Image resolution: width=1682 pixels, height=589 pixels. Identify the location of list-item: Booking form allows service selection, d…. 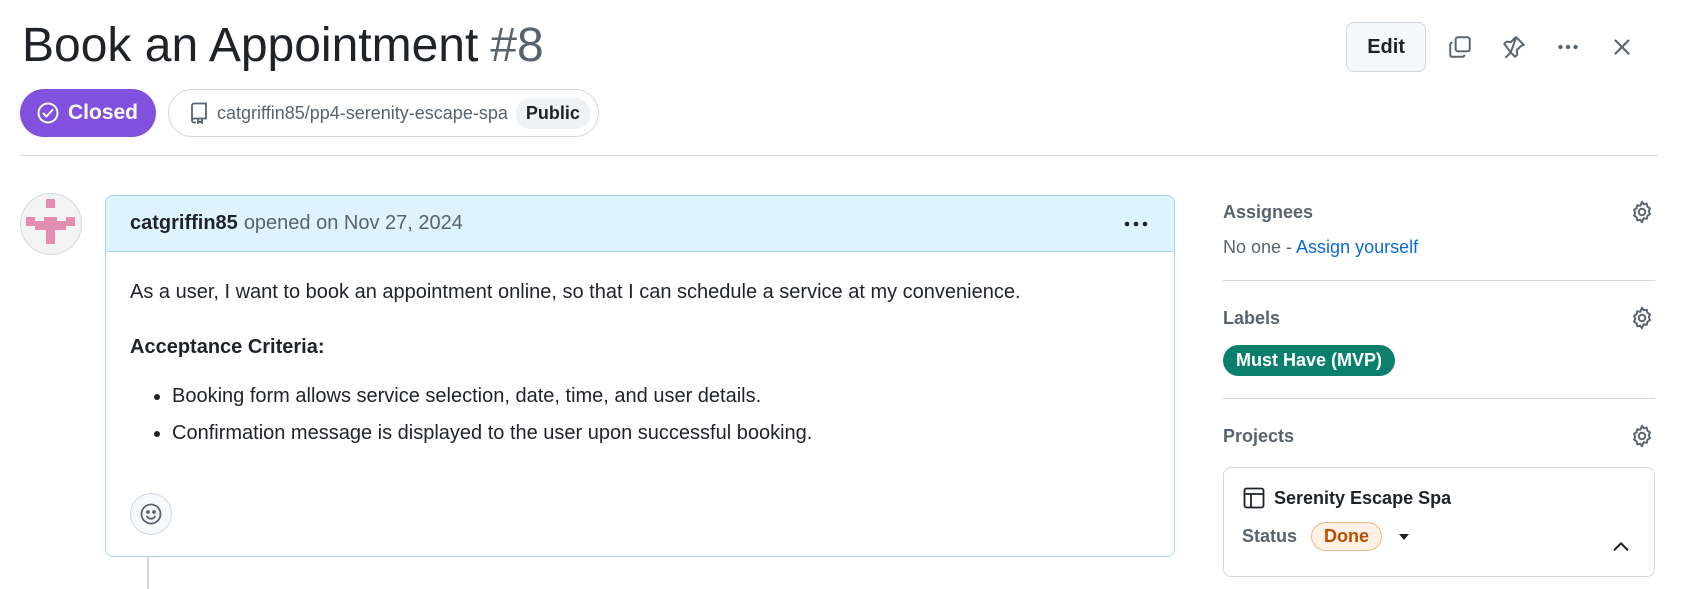
(661, 396).